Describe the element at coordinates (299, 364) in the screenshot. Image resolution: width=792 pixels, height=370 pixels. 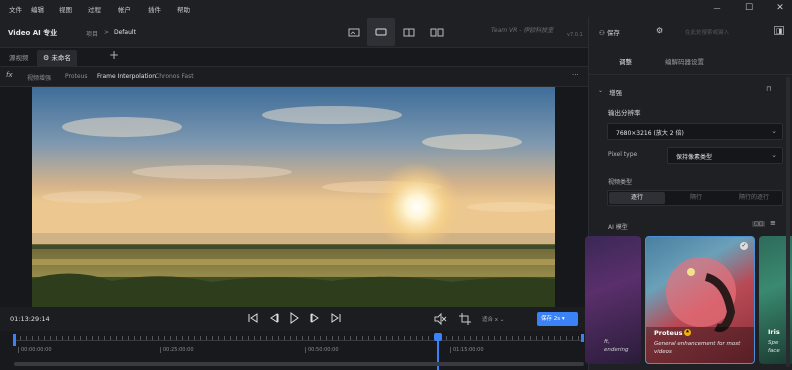
I see `timeline-scrollbar` at that location.